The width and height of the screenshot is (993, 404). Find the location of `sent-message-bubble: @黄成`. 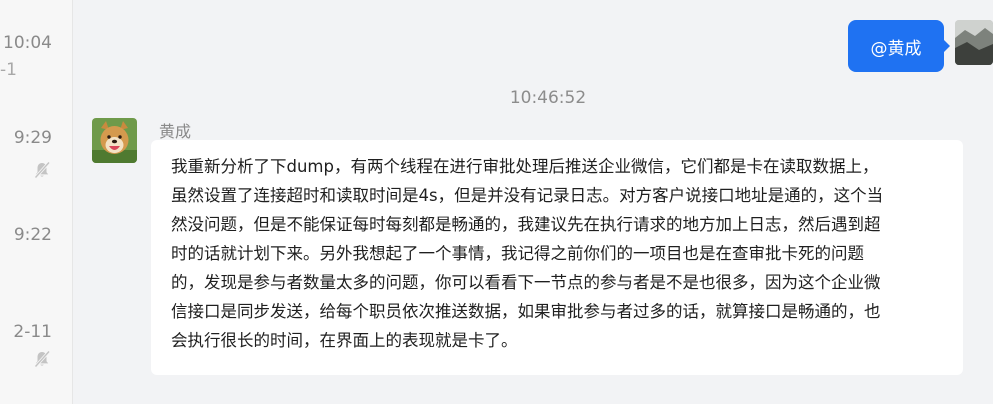

sent-message-bubble: @黄成 is located at coordinates (899, 46).